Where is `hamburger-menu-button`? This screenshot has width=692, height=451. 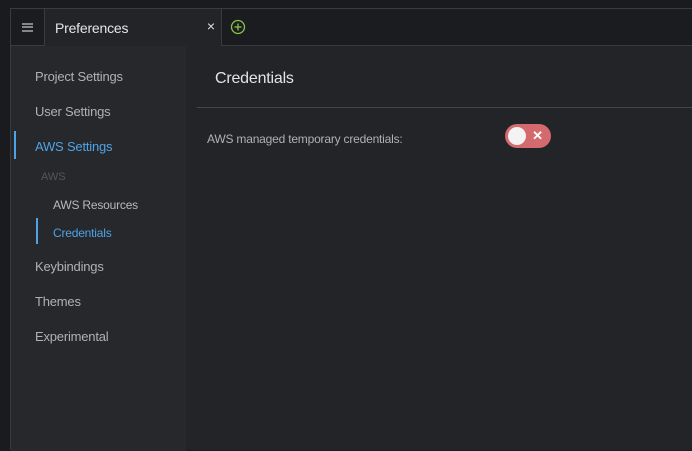
hamburger-menu-button is located at coordinates (28, 27).